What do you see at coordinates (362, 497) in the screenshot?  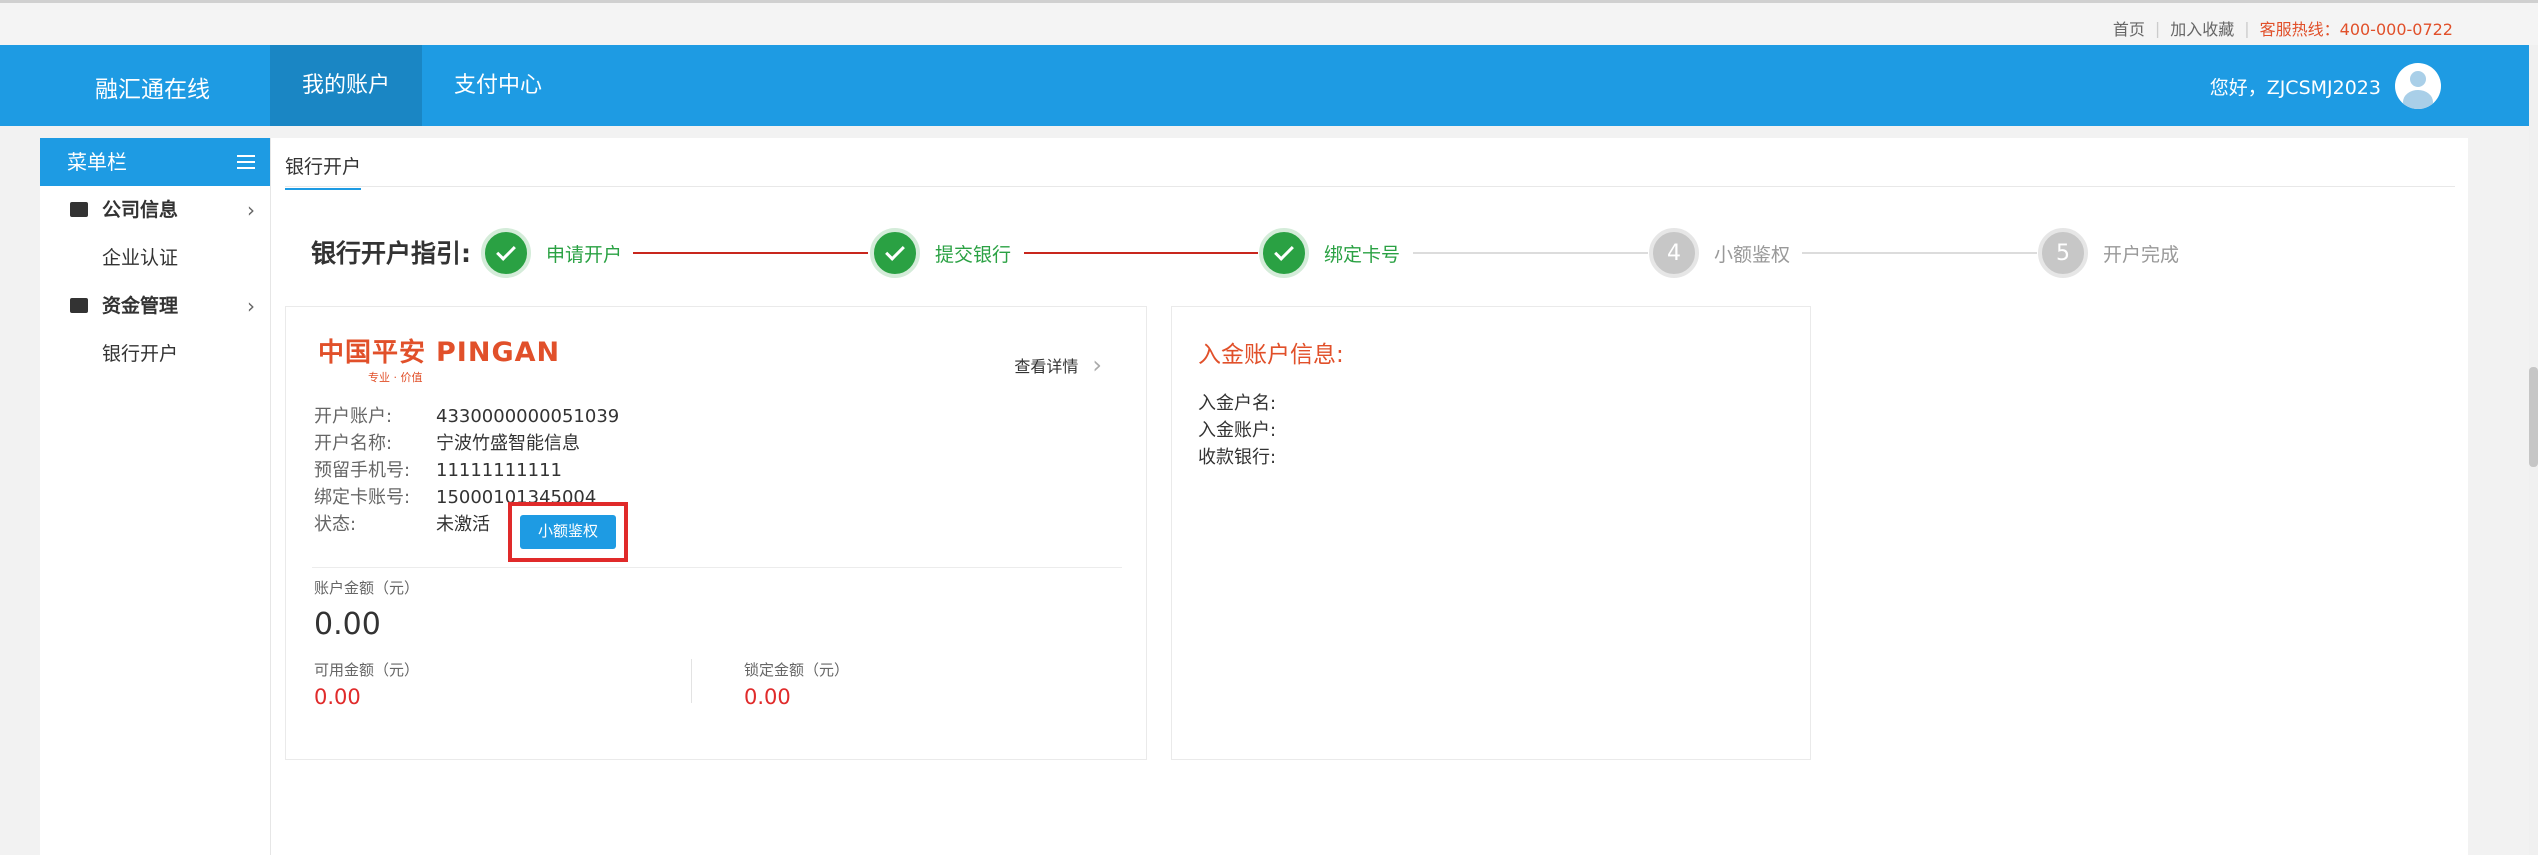 I see `info-key: 绑定卡账号:` at bounding box center [362, 497].